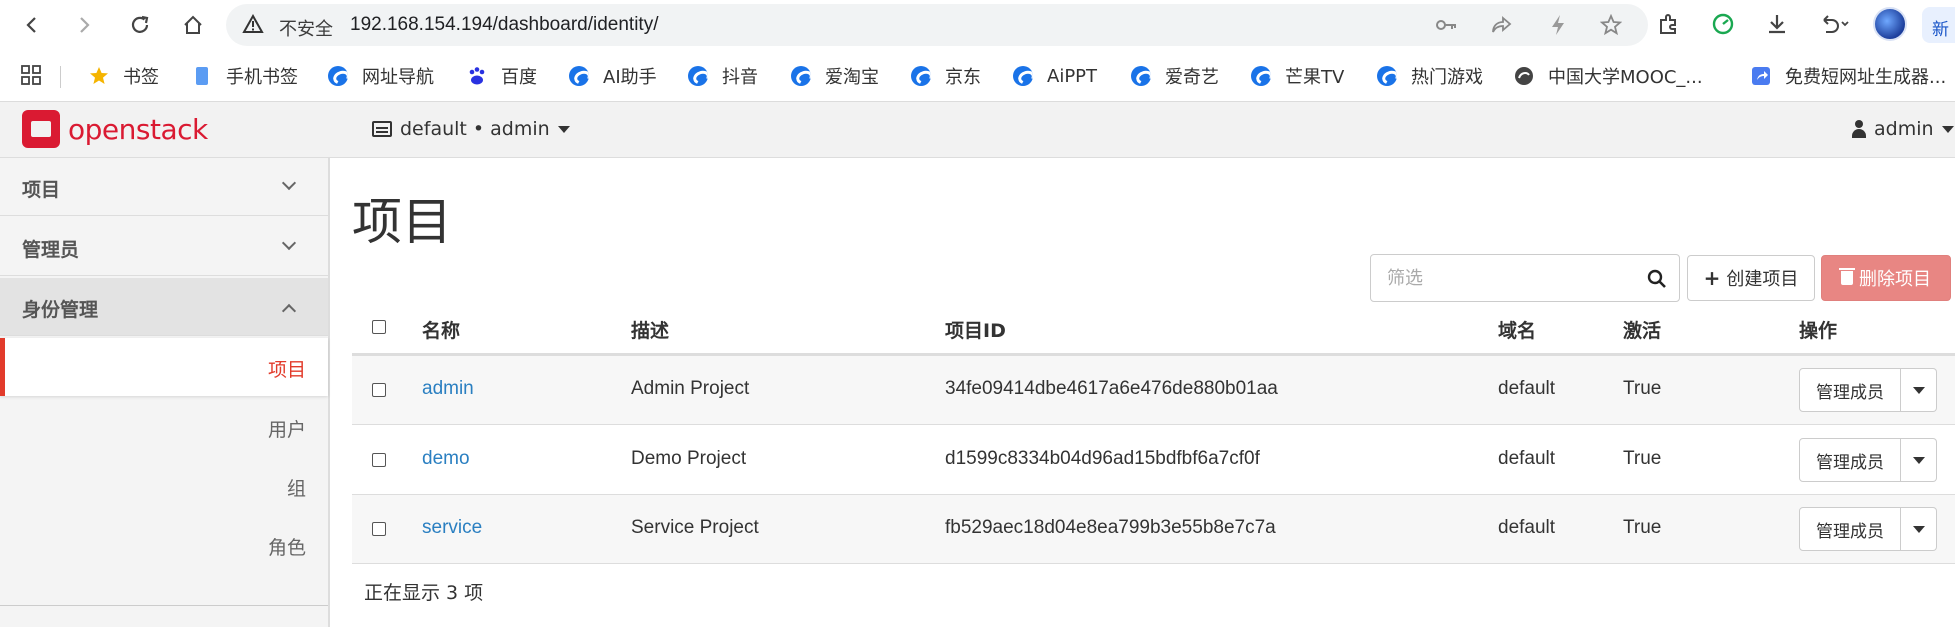 This screenshot has height=627, width=1955. What do you see at coordinates (32, 25) in the screenshot?
I see `back-icon` at bounding box center [32, 25].